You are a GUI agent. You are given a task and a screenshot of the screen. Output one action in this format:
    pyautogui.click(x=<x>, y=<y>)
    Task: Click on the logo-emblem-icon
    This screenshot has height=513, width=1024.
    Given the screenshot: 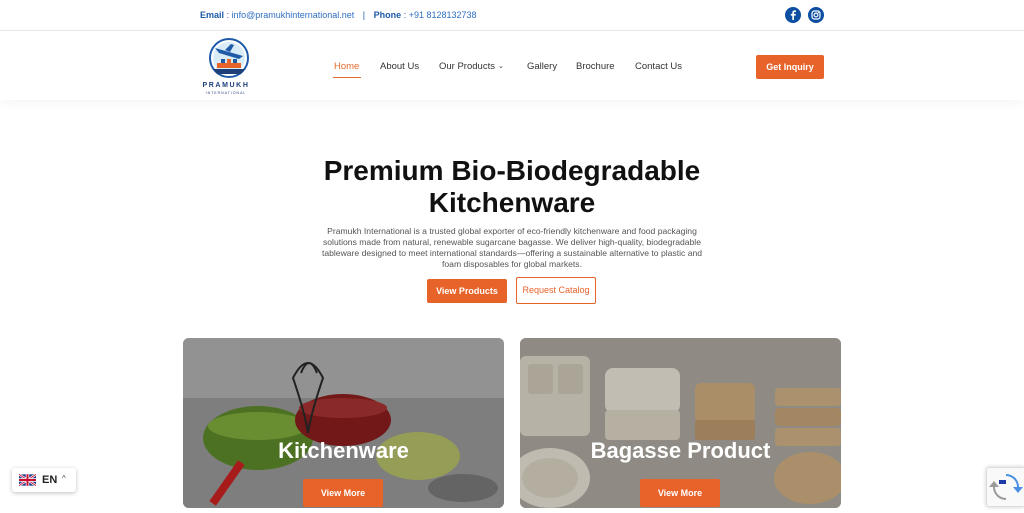 What is the action you would take?
    pyautogui.click(x=229, y=58)
    